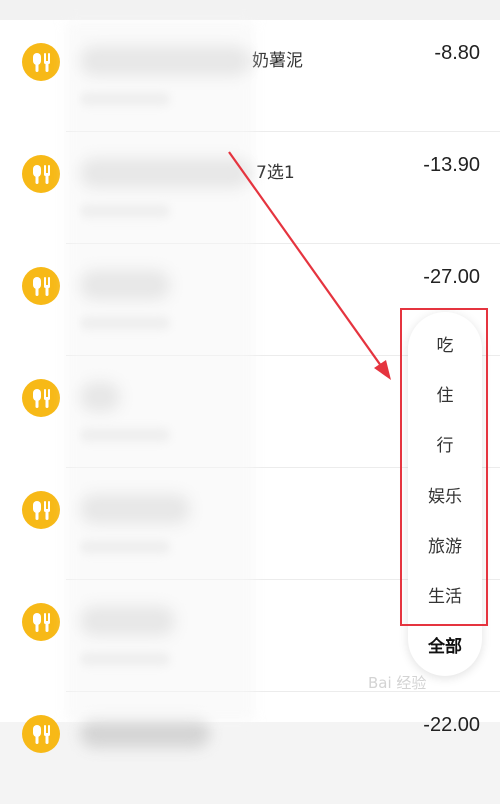 This screenshot has width=500, height=804. What do you see at coordinates (145, 733) in the screenshot?
I see `blurred-title` at bounding box center [145, 733].